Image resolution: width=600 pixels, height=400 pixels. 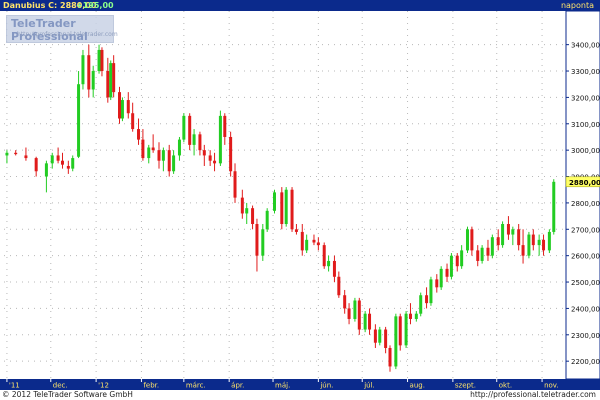 What do you see at coordinates (577, 5) in the screenshot?
I see `period-label: naponta` at bounding box center [577, 5].